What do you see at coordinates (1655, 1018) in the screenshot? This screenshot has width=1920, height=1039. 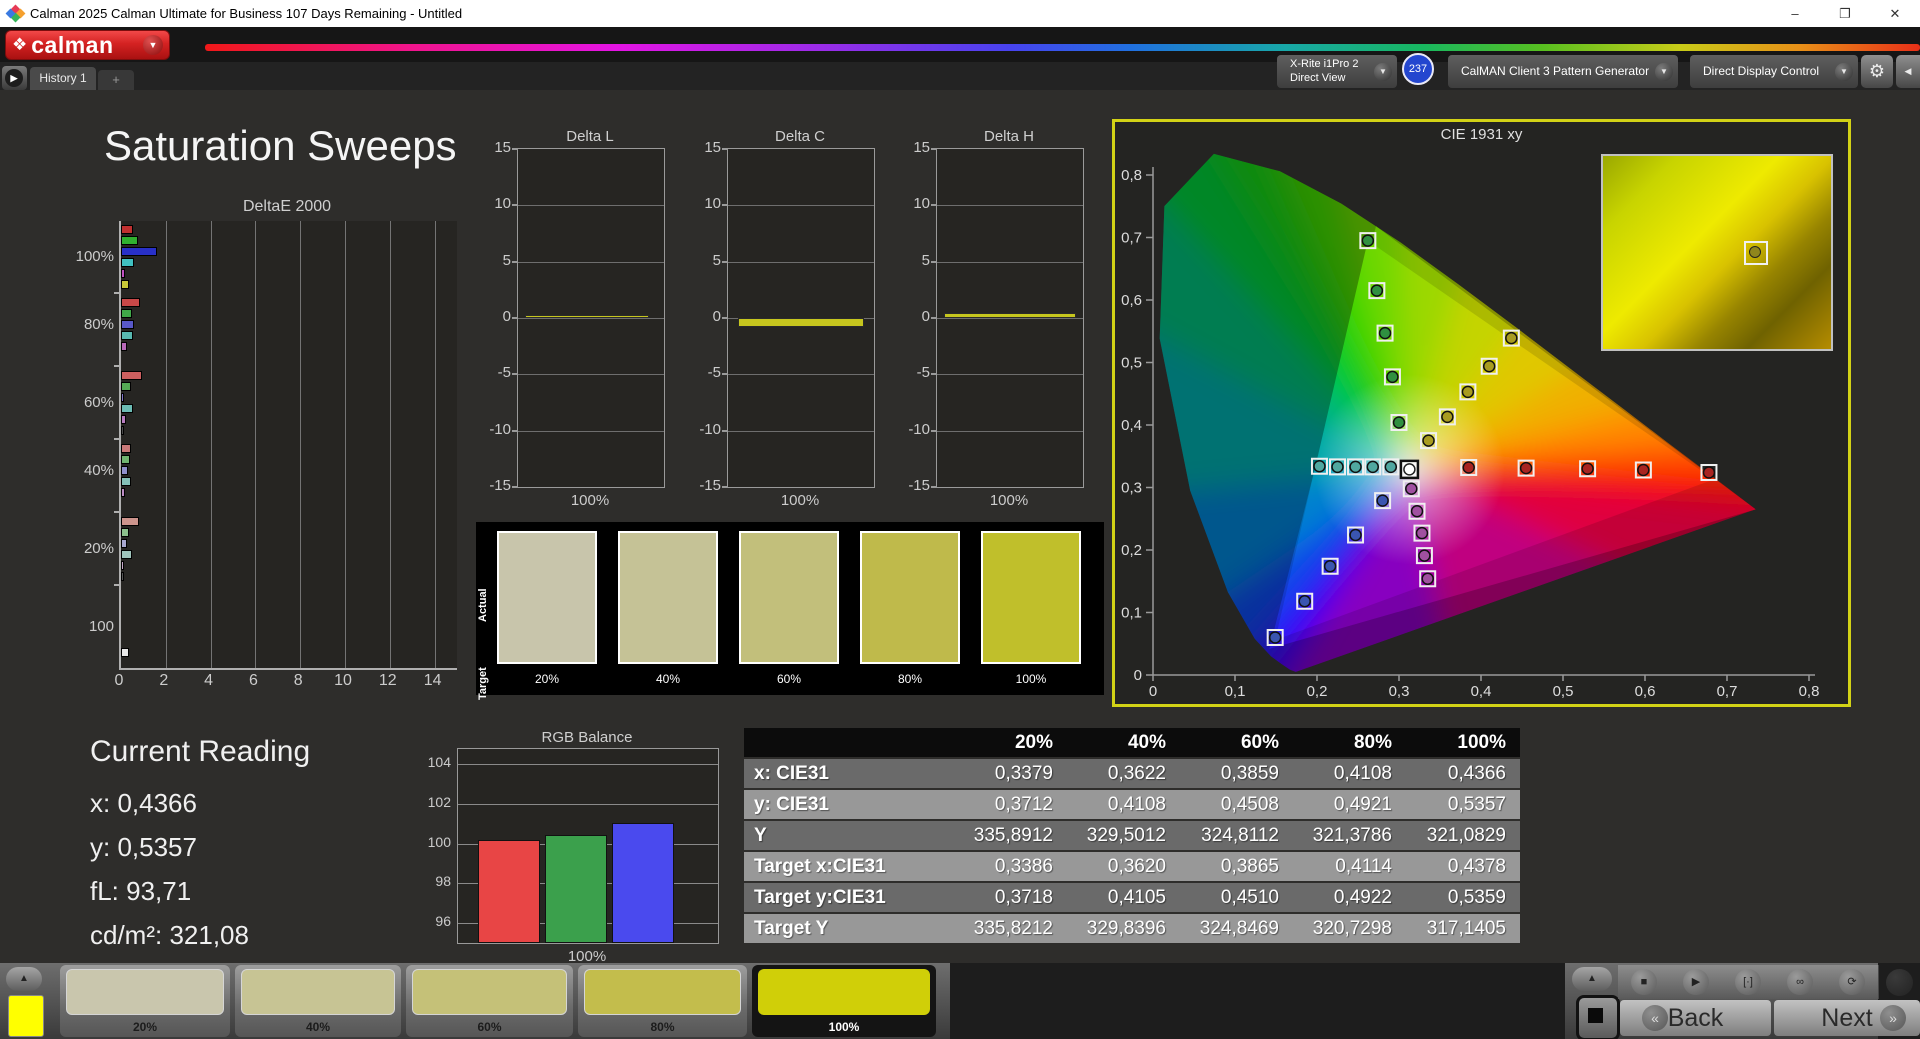 I see `back-arrow-icon: «` at bounding box center [1655, 1018].